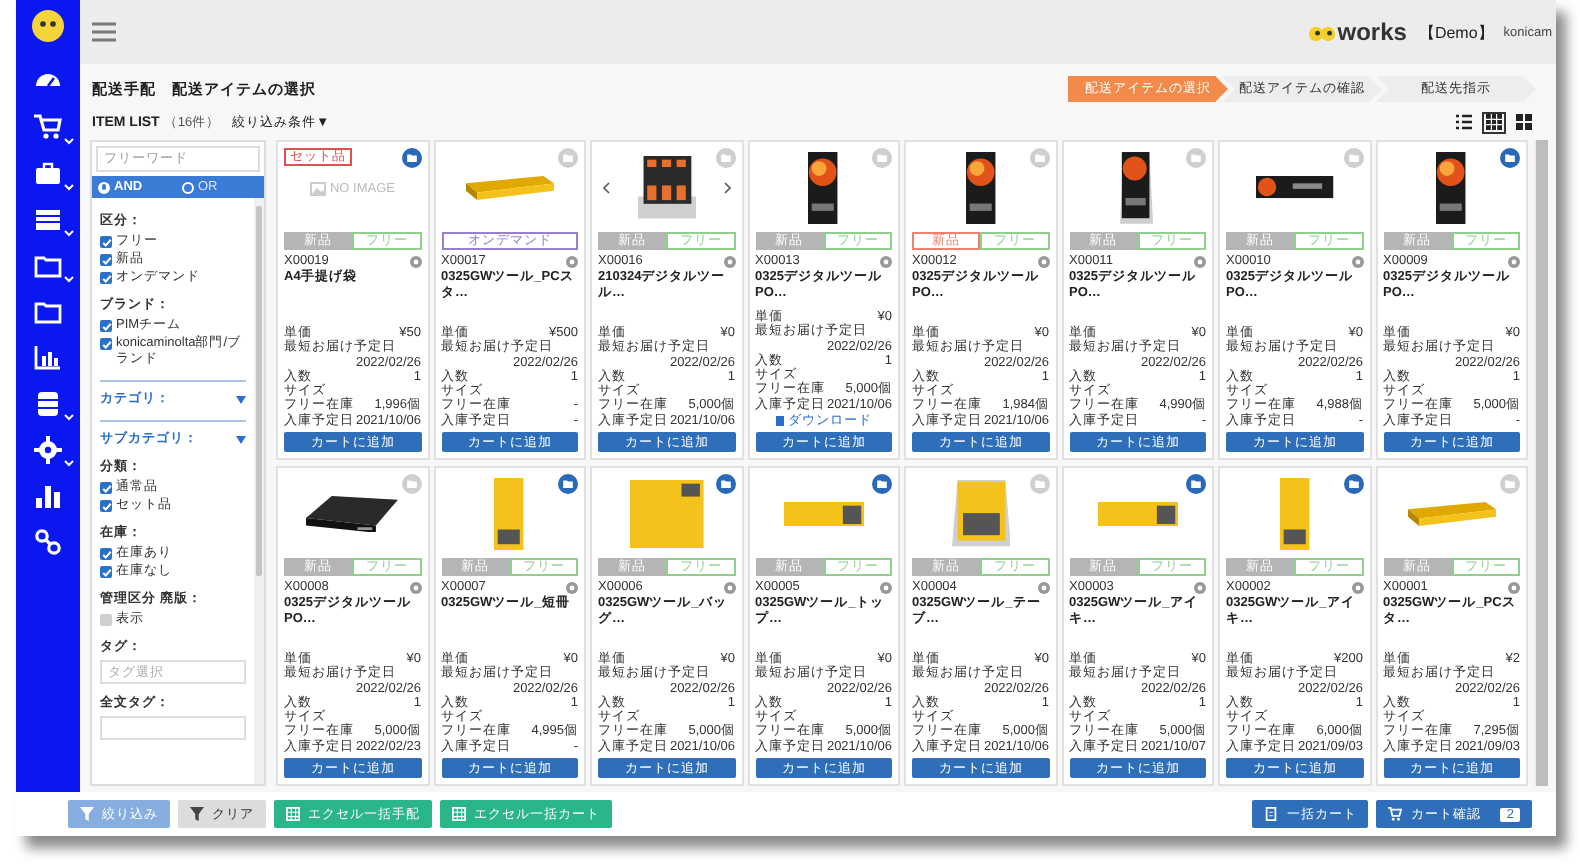 The width and height of the screenshot is (1580, 864). What do you see at coordinates (48, 496) in the screenshot?
I see `bar-chart-icon` at bounding box center [48, 496].